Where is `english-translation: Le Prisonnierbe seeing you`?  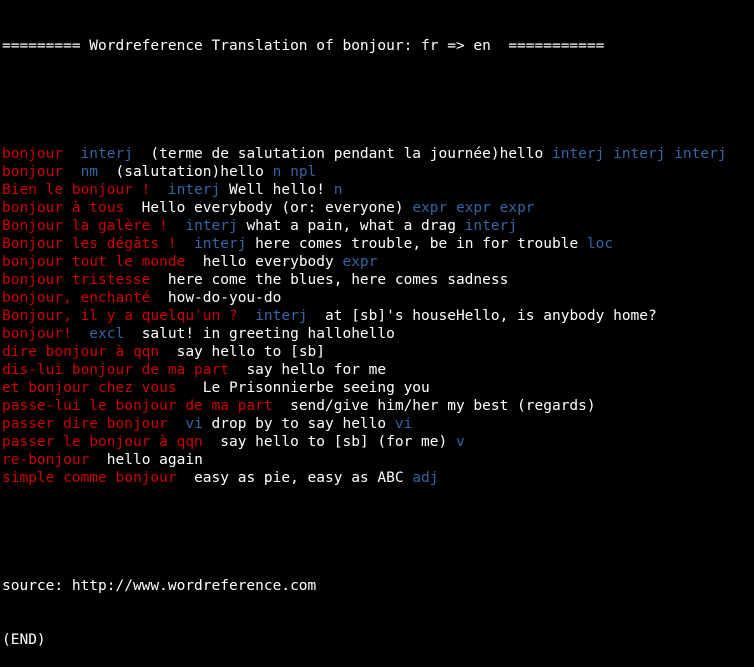
english-translation: Le Prisonnierbe seeing you is located at coordinates (303, 388).